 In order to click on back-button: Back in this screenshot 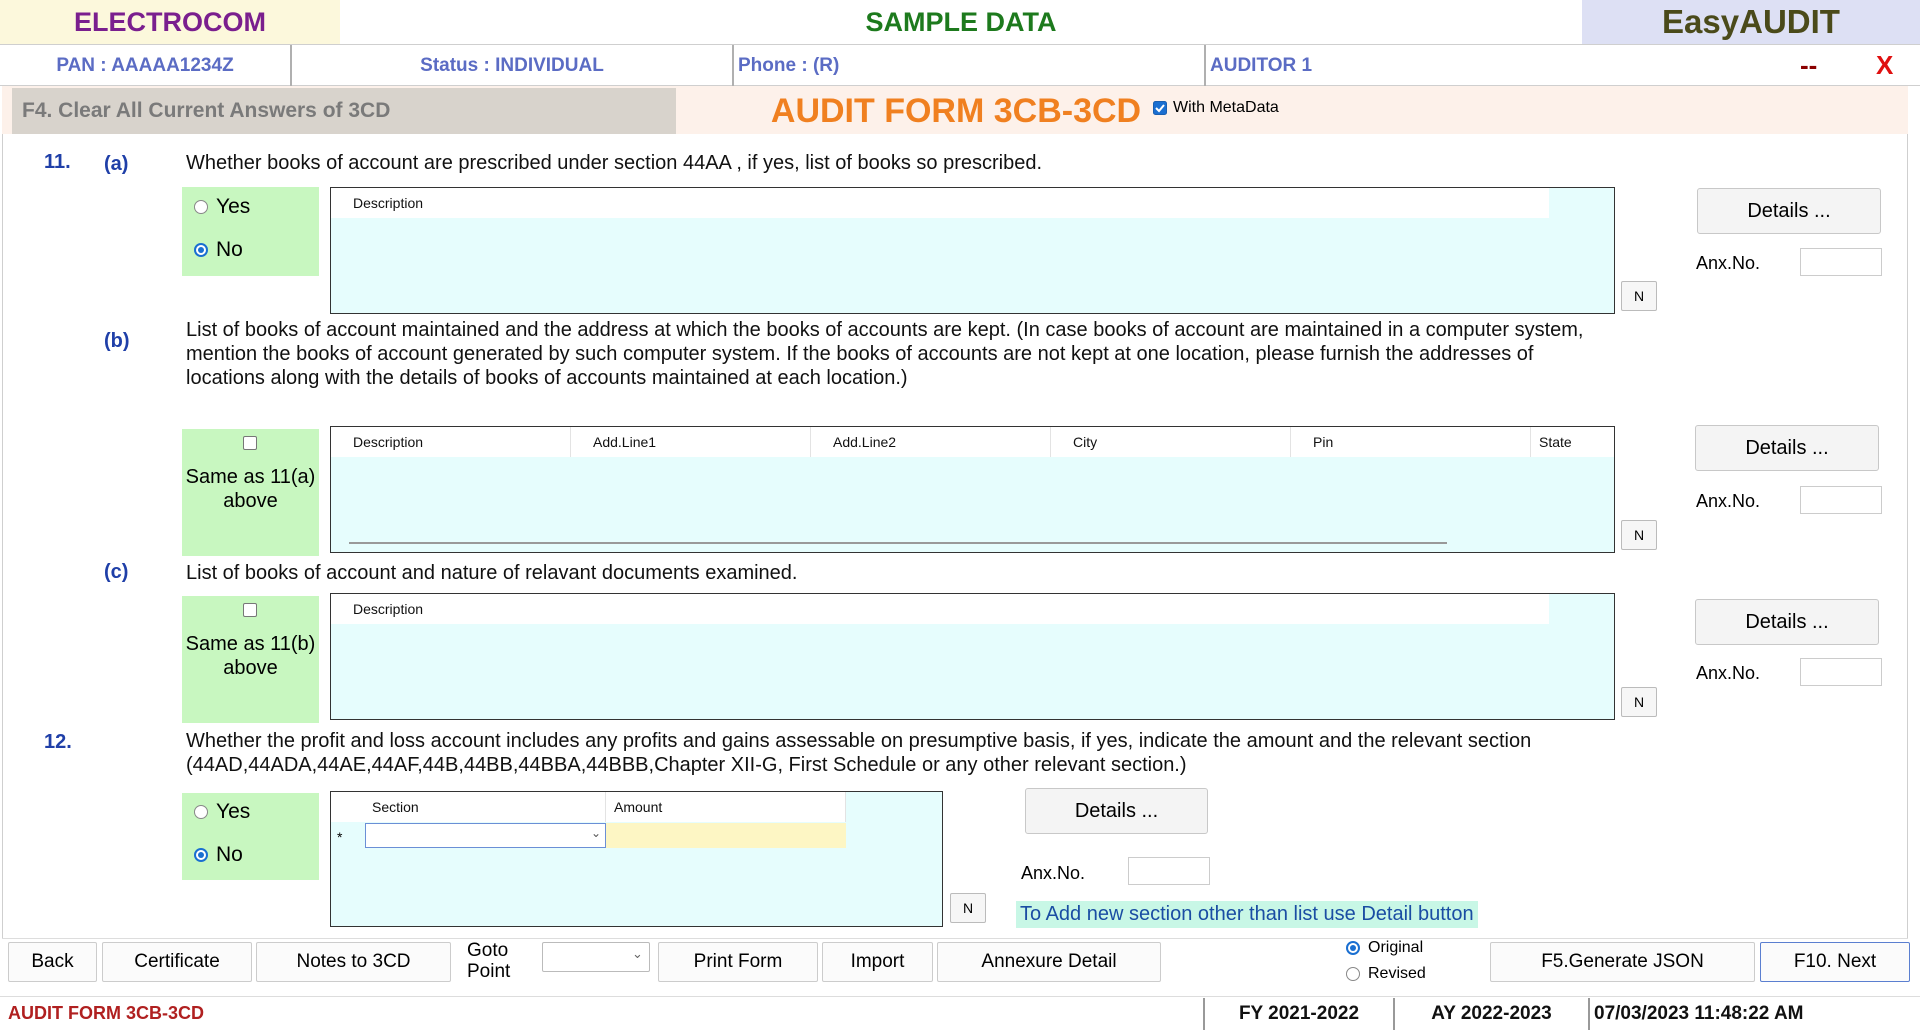, I will do `click(52, 962)`.